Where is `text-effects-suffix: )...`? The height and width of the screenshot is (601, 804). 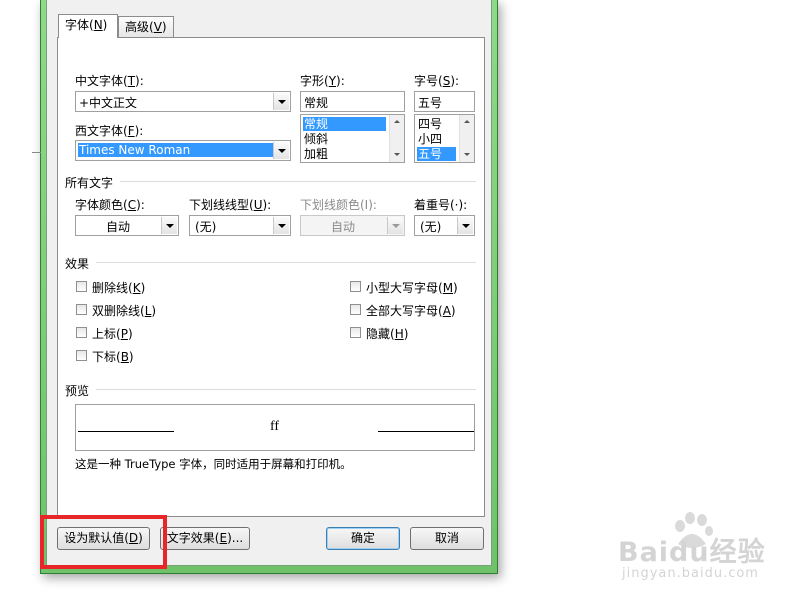 text-effects-suffix: )... is located at coordinates (235, 538).